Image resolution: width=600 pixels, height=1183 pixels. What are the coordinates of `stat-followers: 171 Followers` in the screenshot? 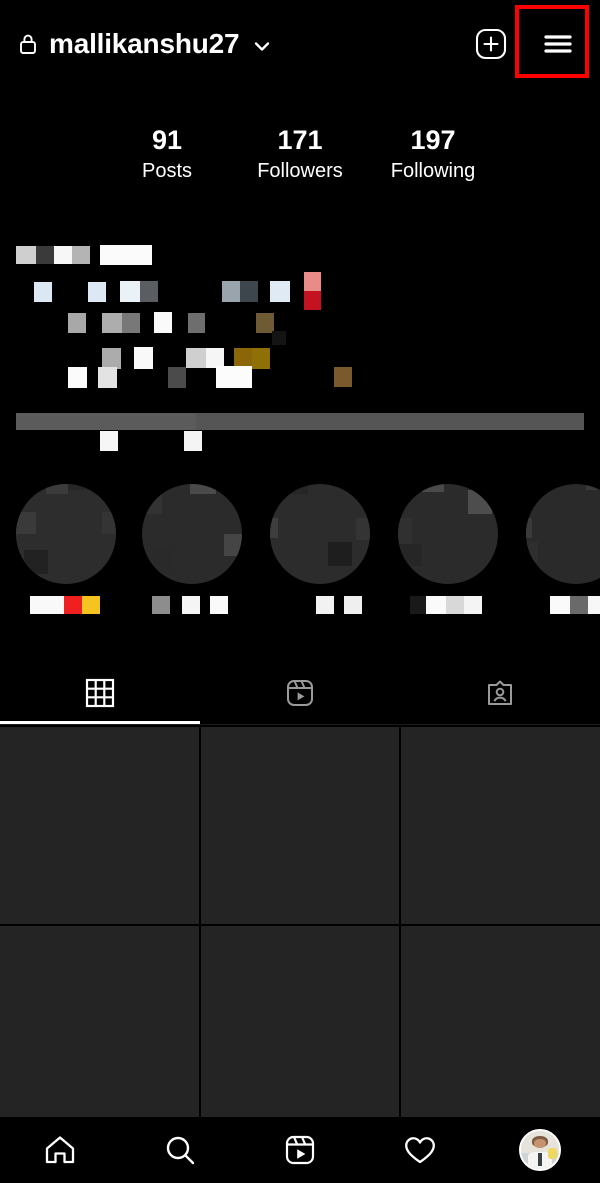 It's located at (300, 155).